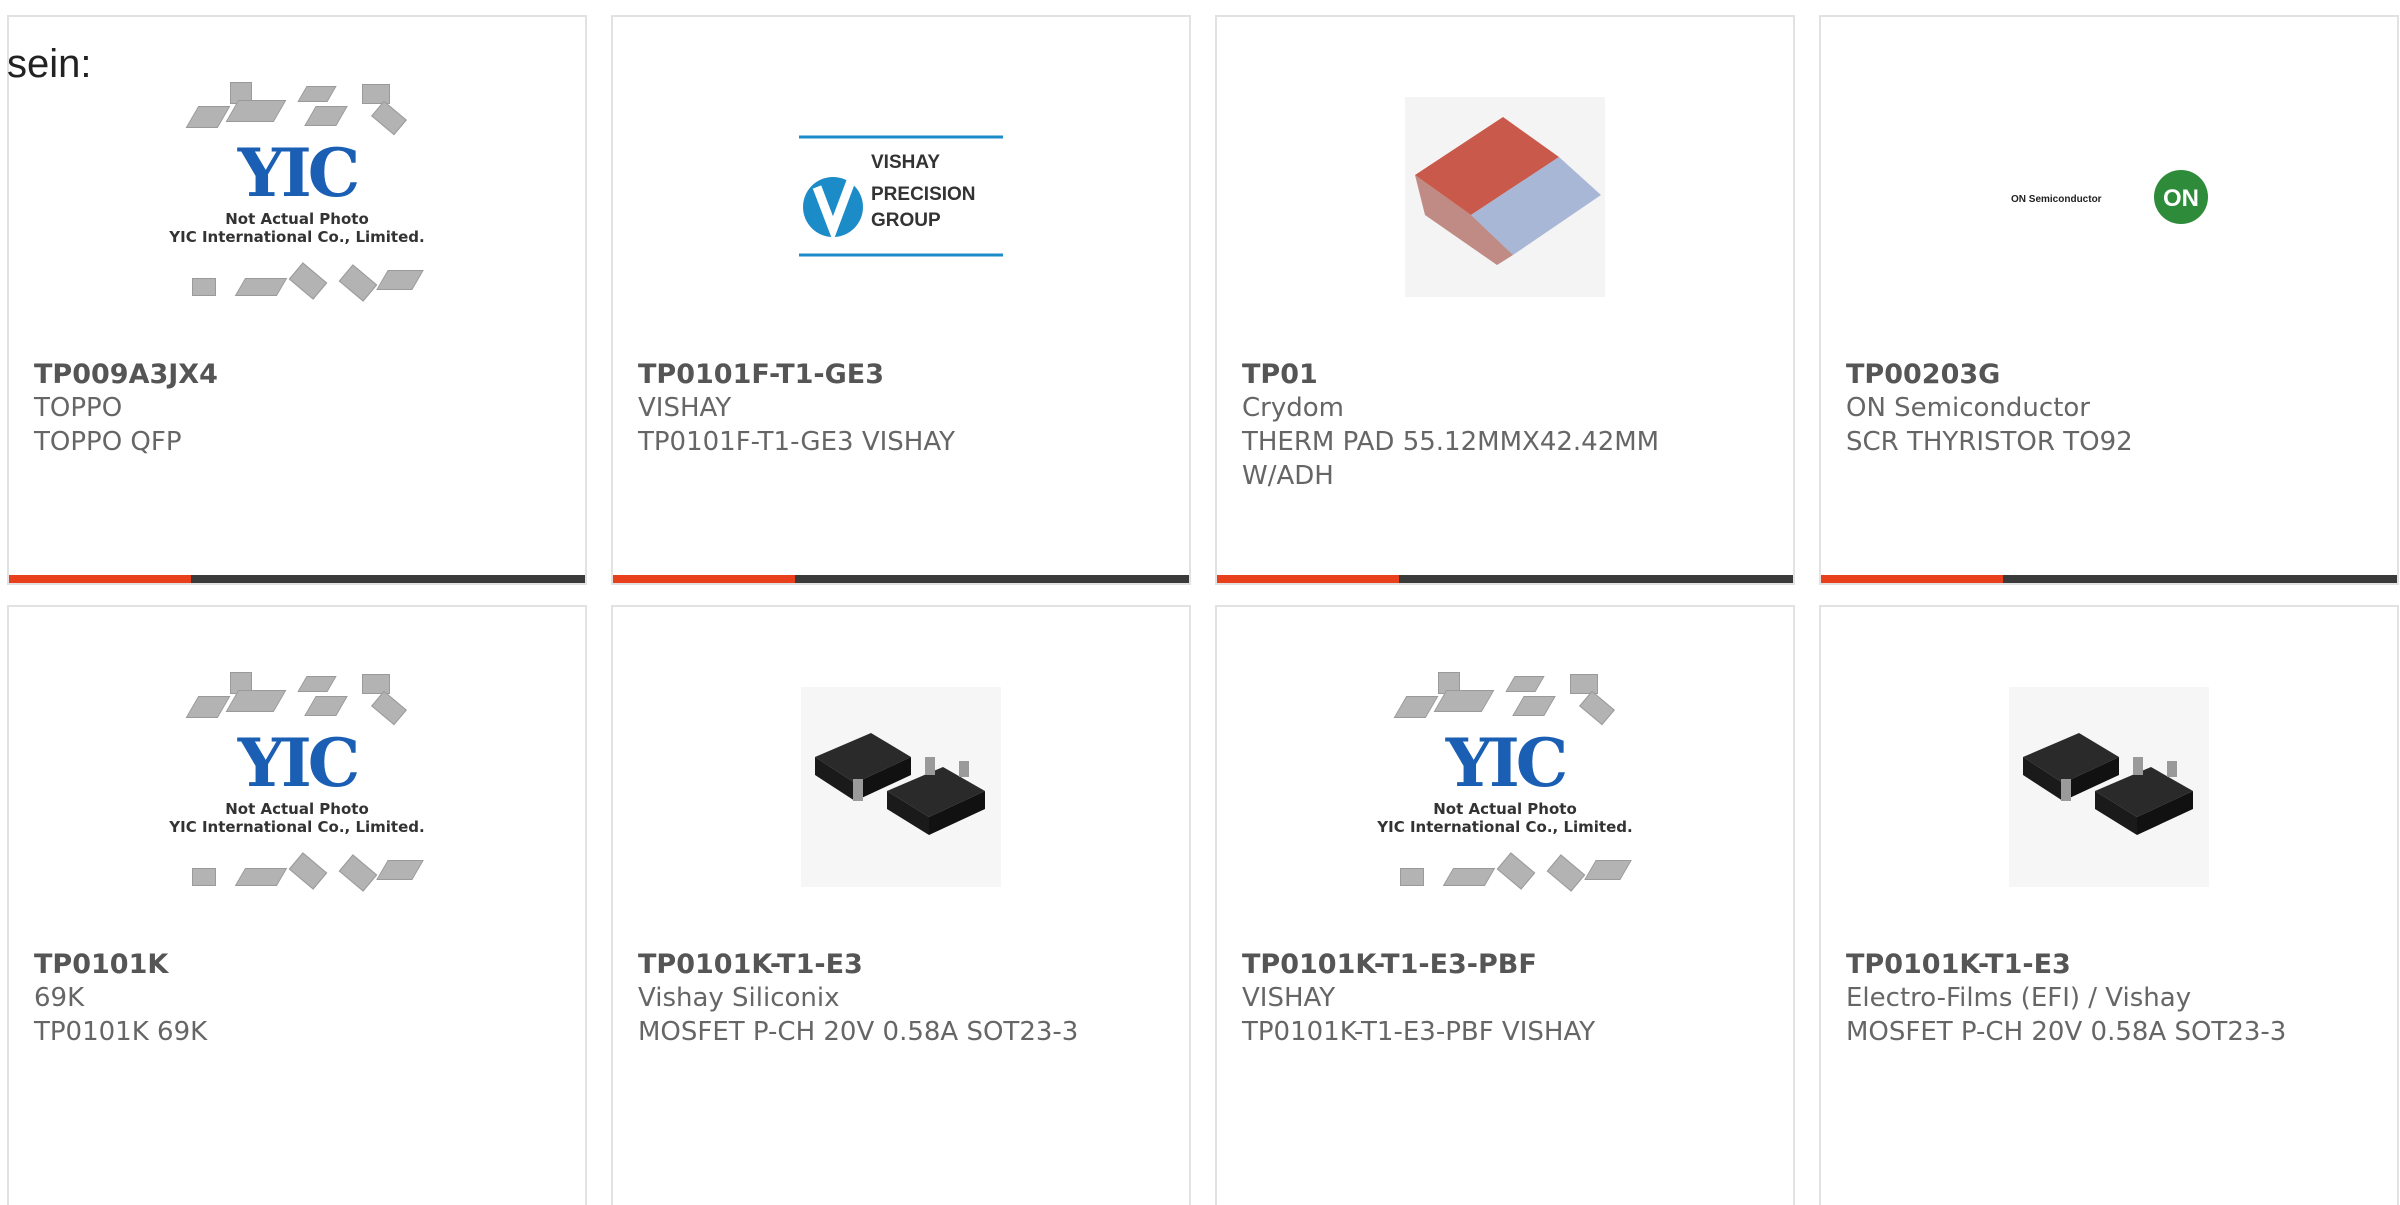 The height and width of the screenshot is (1205, 2400). Describe the element at coordinates (108, 442) in the screenshot. I see `description: TOPPO QFP` at that location.